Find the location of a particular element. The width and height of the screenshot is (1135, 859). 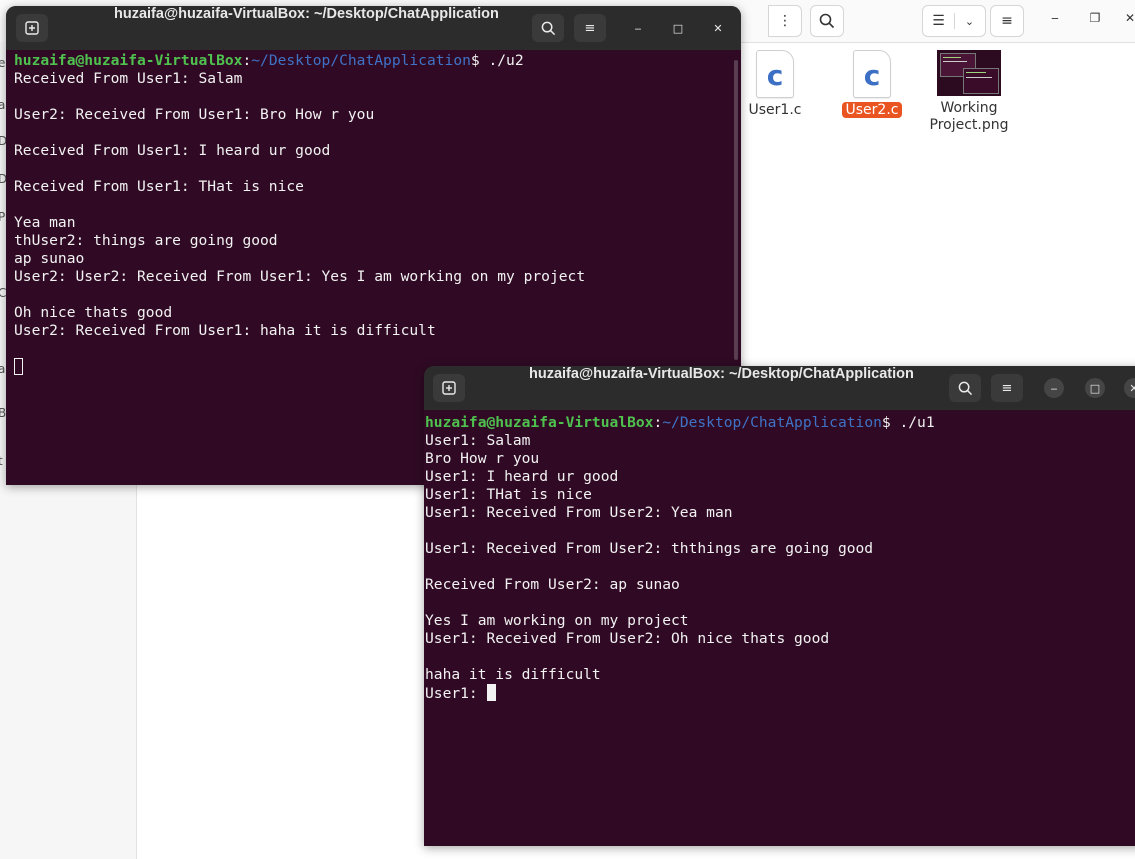

maximize-button: ❐ is located at coordinates (1095, 18).